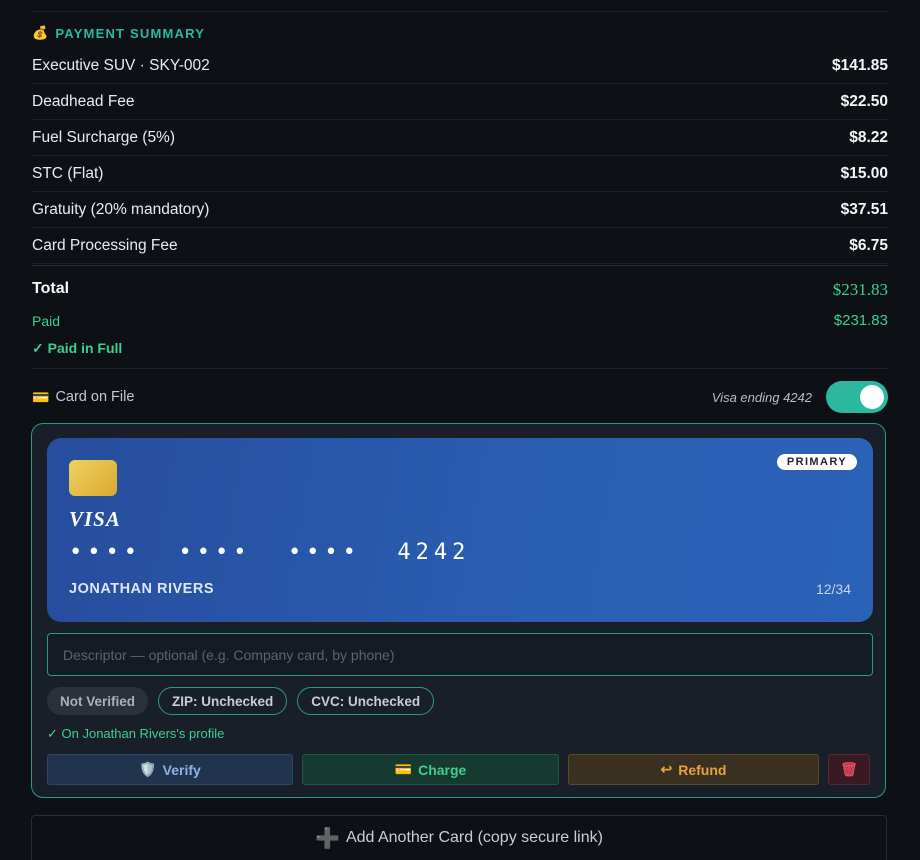  Describe the element at coordinates (460, 210) in the screenshot. I see `fare-line-gratuity: Gratuity (20% mandatory) $37.51` at that location.